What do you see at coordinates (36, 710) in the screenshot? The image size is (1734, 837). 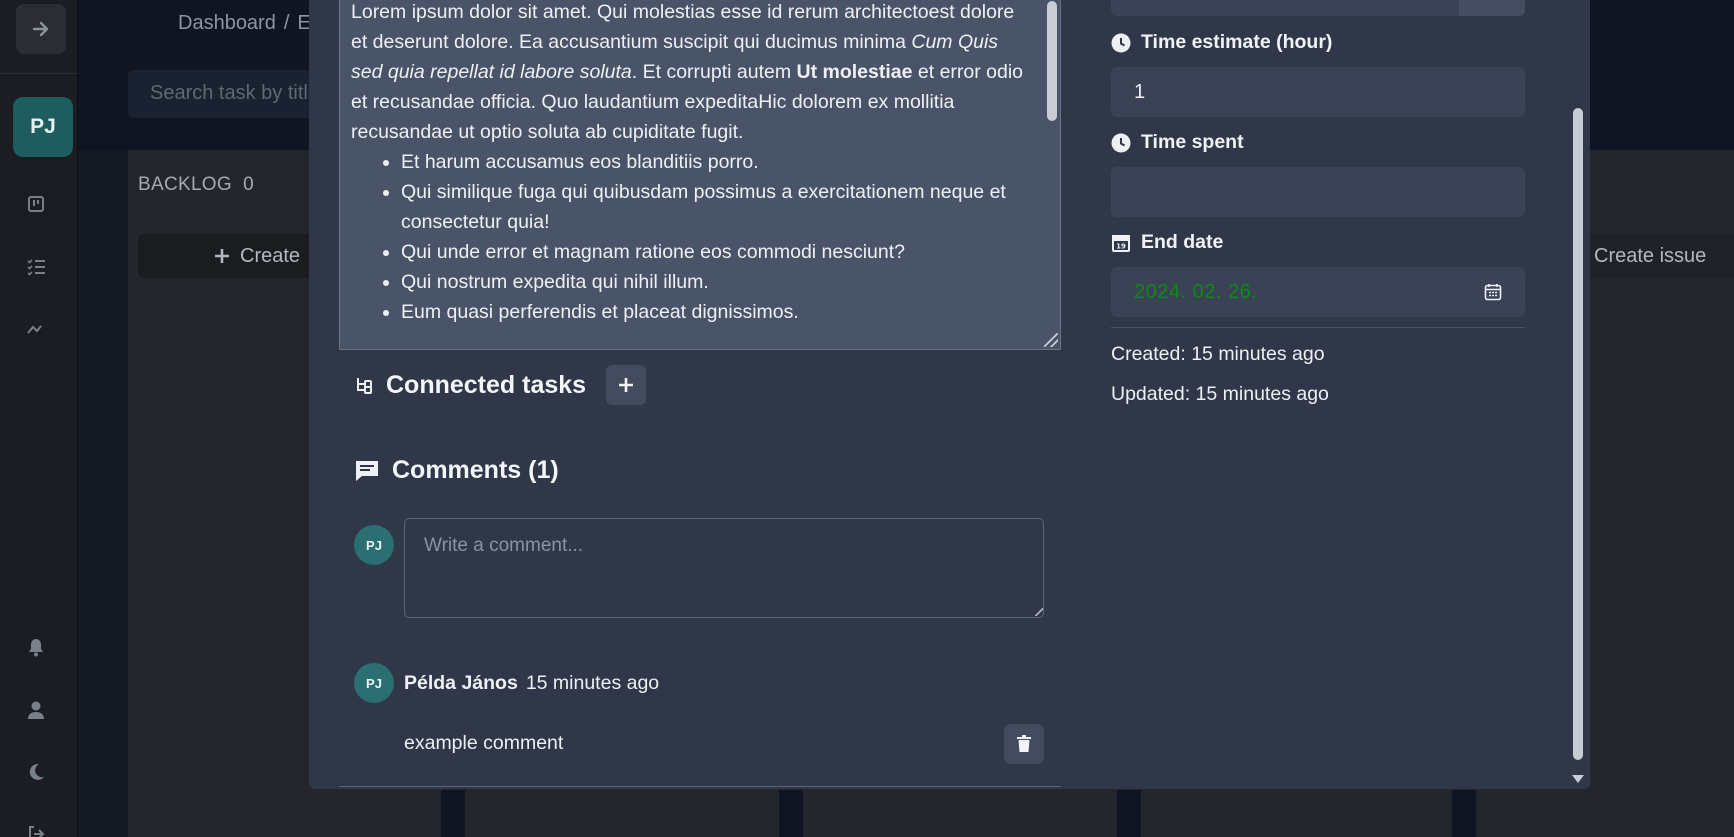 I see `user-icon` at bounding box center [36, 710].